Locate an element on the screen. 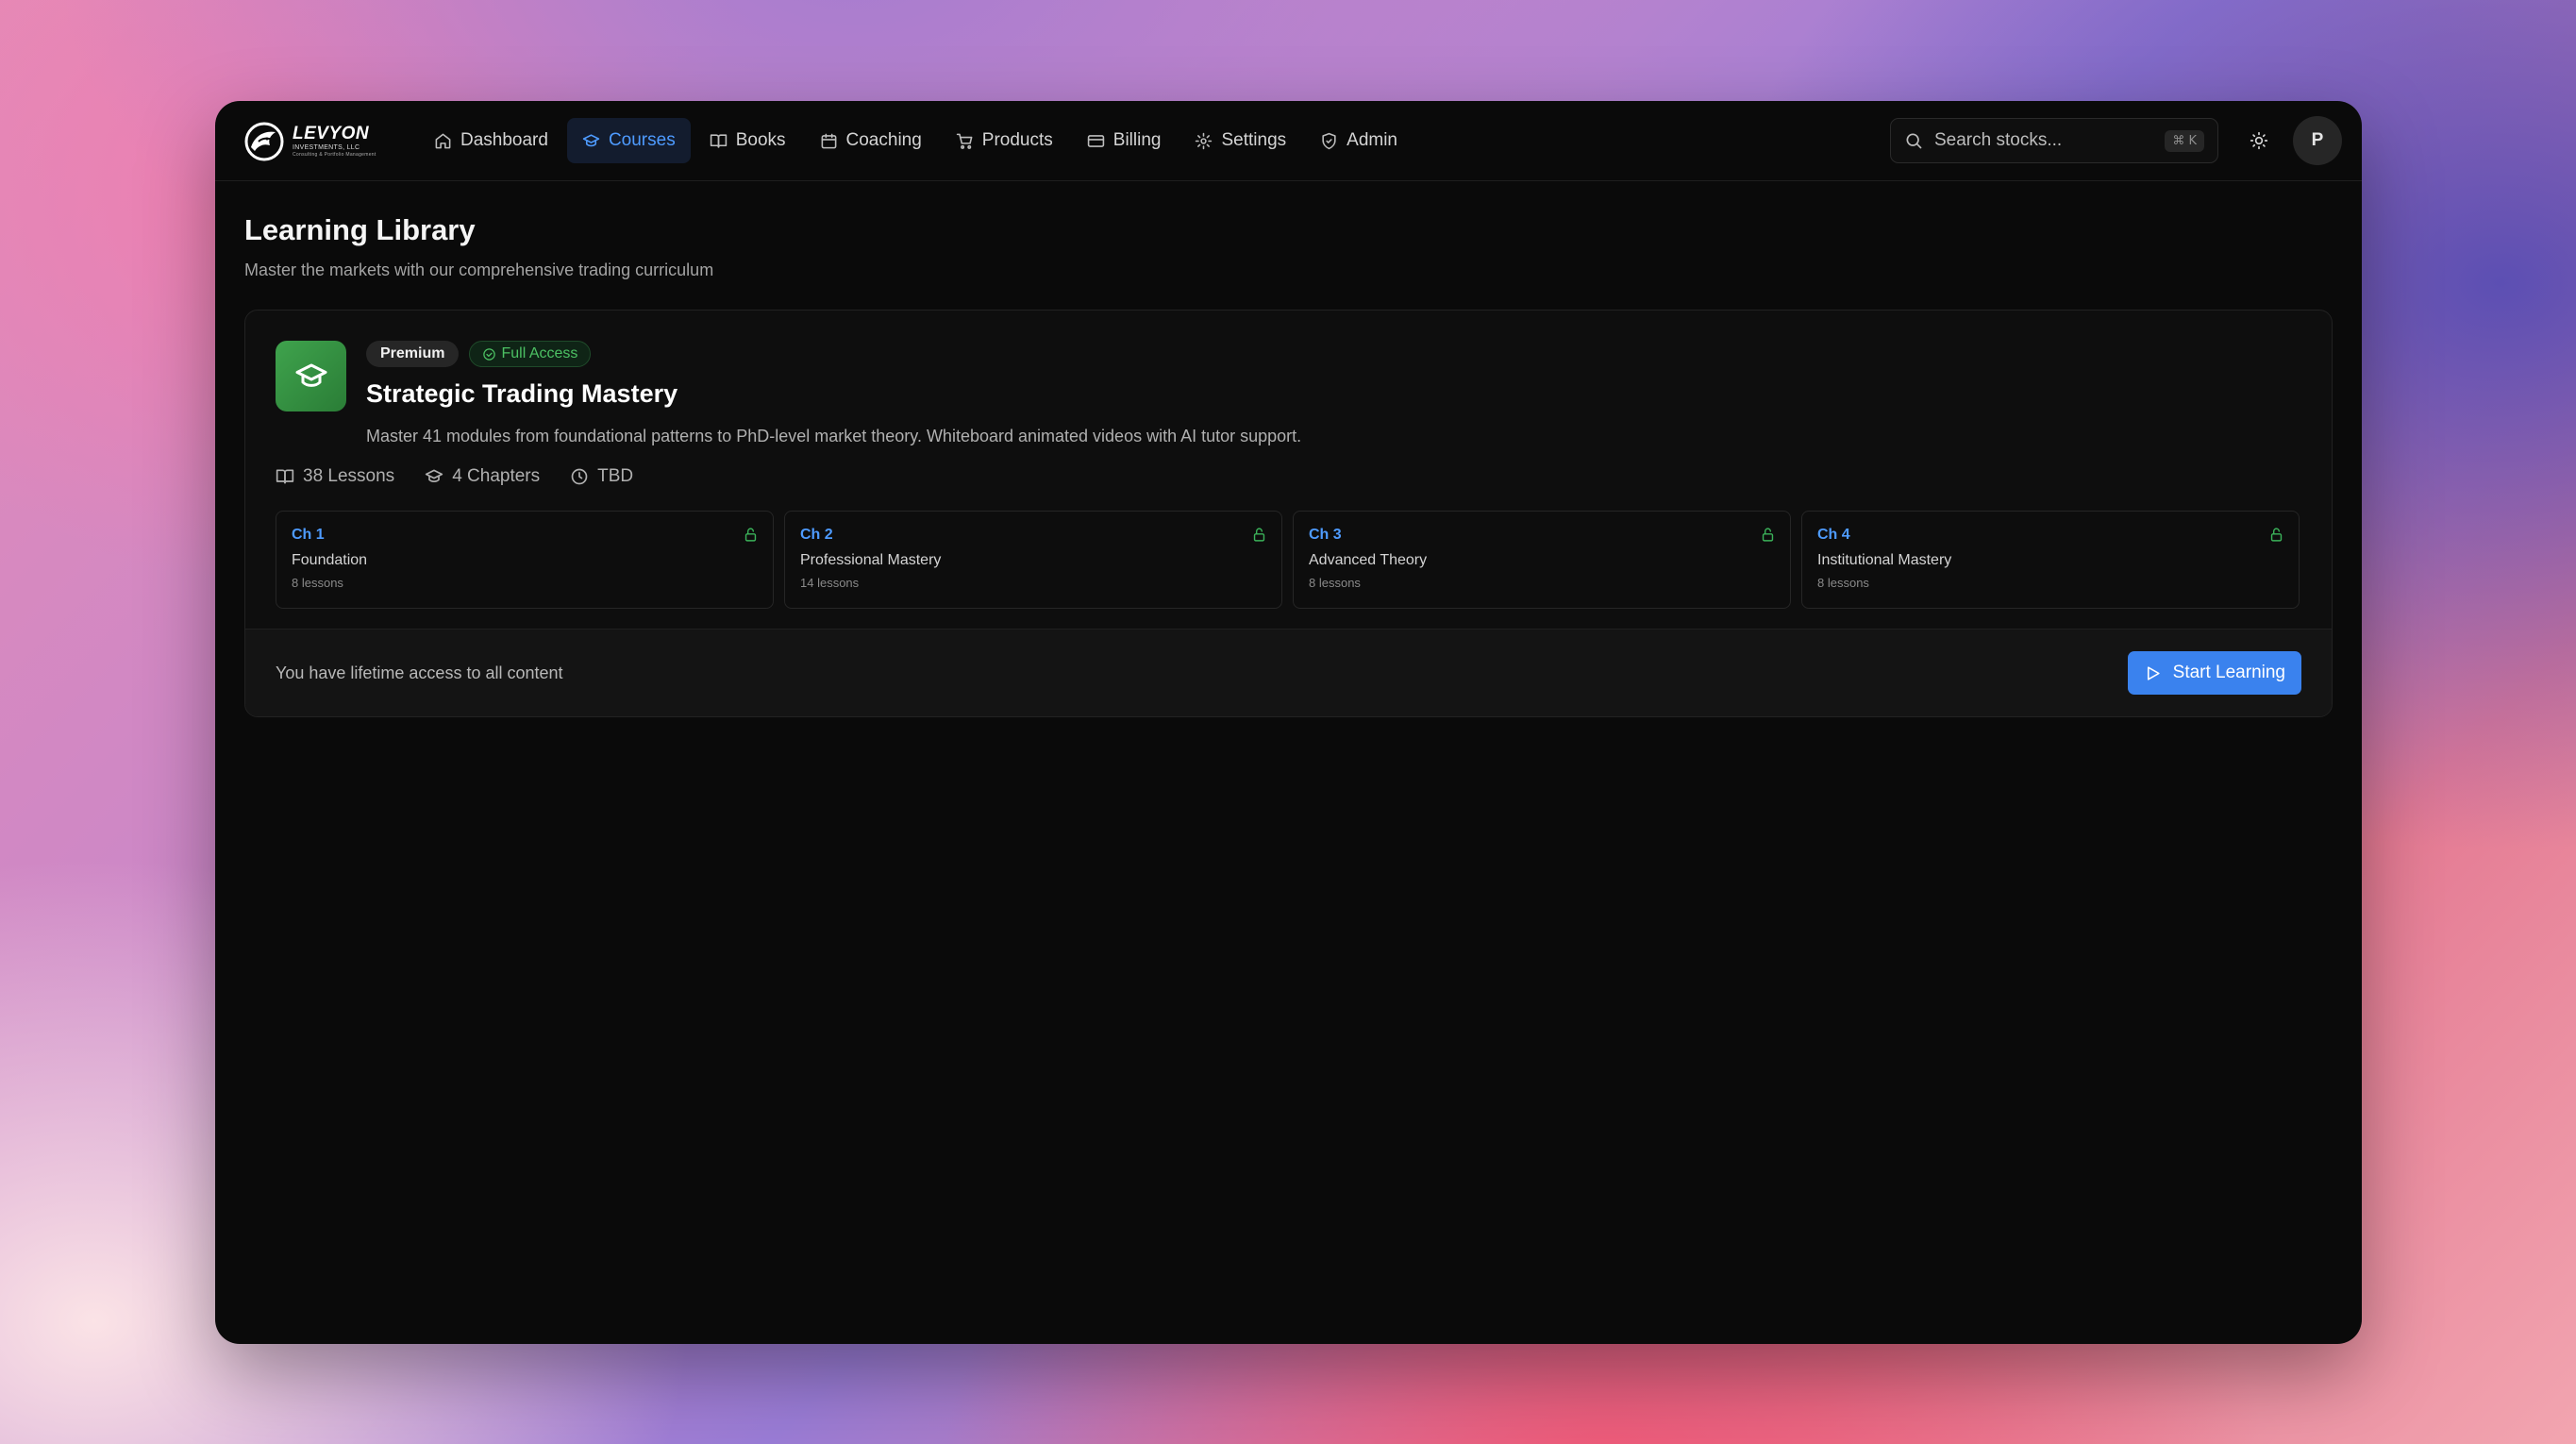 The image size is (2576, 1444). page-title: Learning Library is located at coordinates (360, 229).